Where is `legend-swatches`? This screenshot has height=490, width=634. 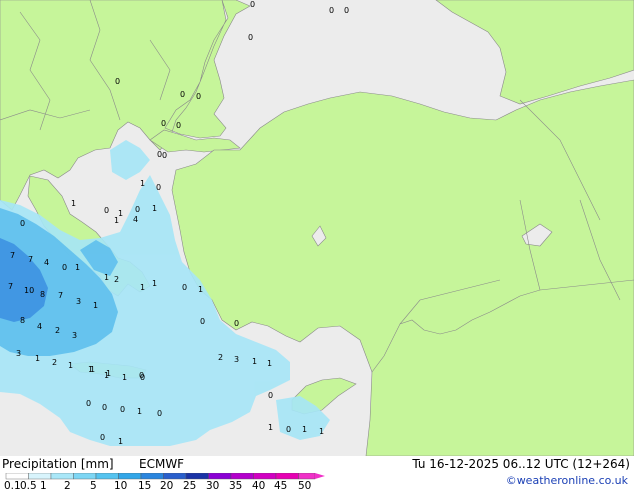
legend-swatches is located at coordinates (165, 476).